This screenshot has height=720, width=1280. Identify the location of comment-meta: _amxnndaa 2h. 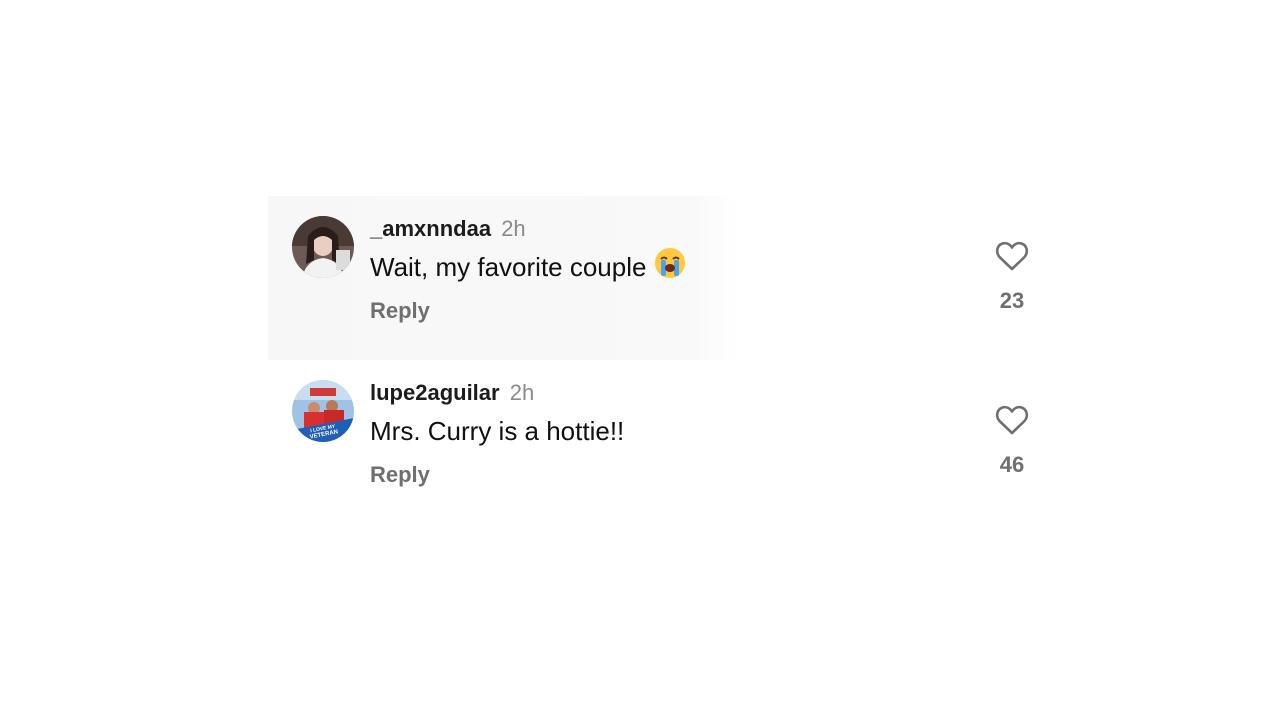
(448, 229).